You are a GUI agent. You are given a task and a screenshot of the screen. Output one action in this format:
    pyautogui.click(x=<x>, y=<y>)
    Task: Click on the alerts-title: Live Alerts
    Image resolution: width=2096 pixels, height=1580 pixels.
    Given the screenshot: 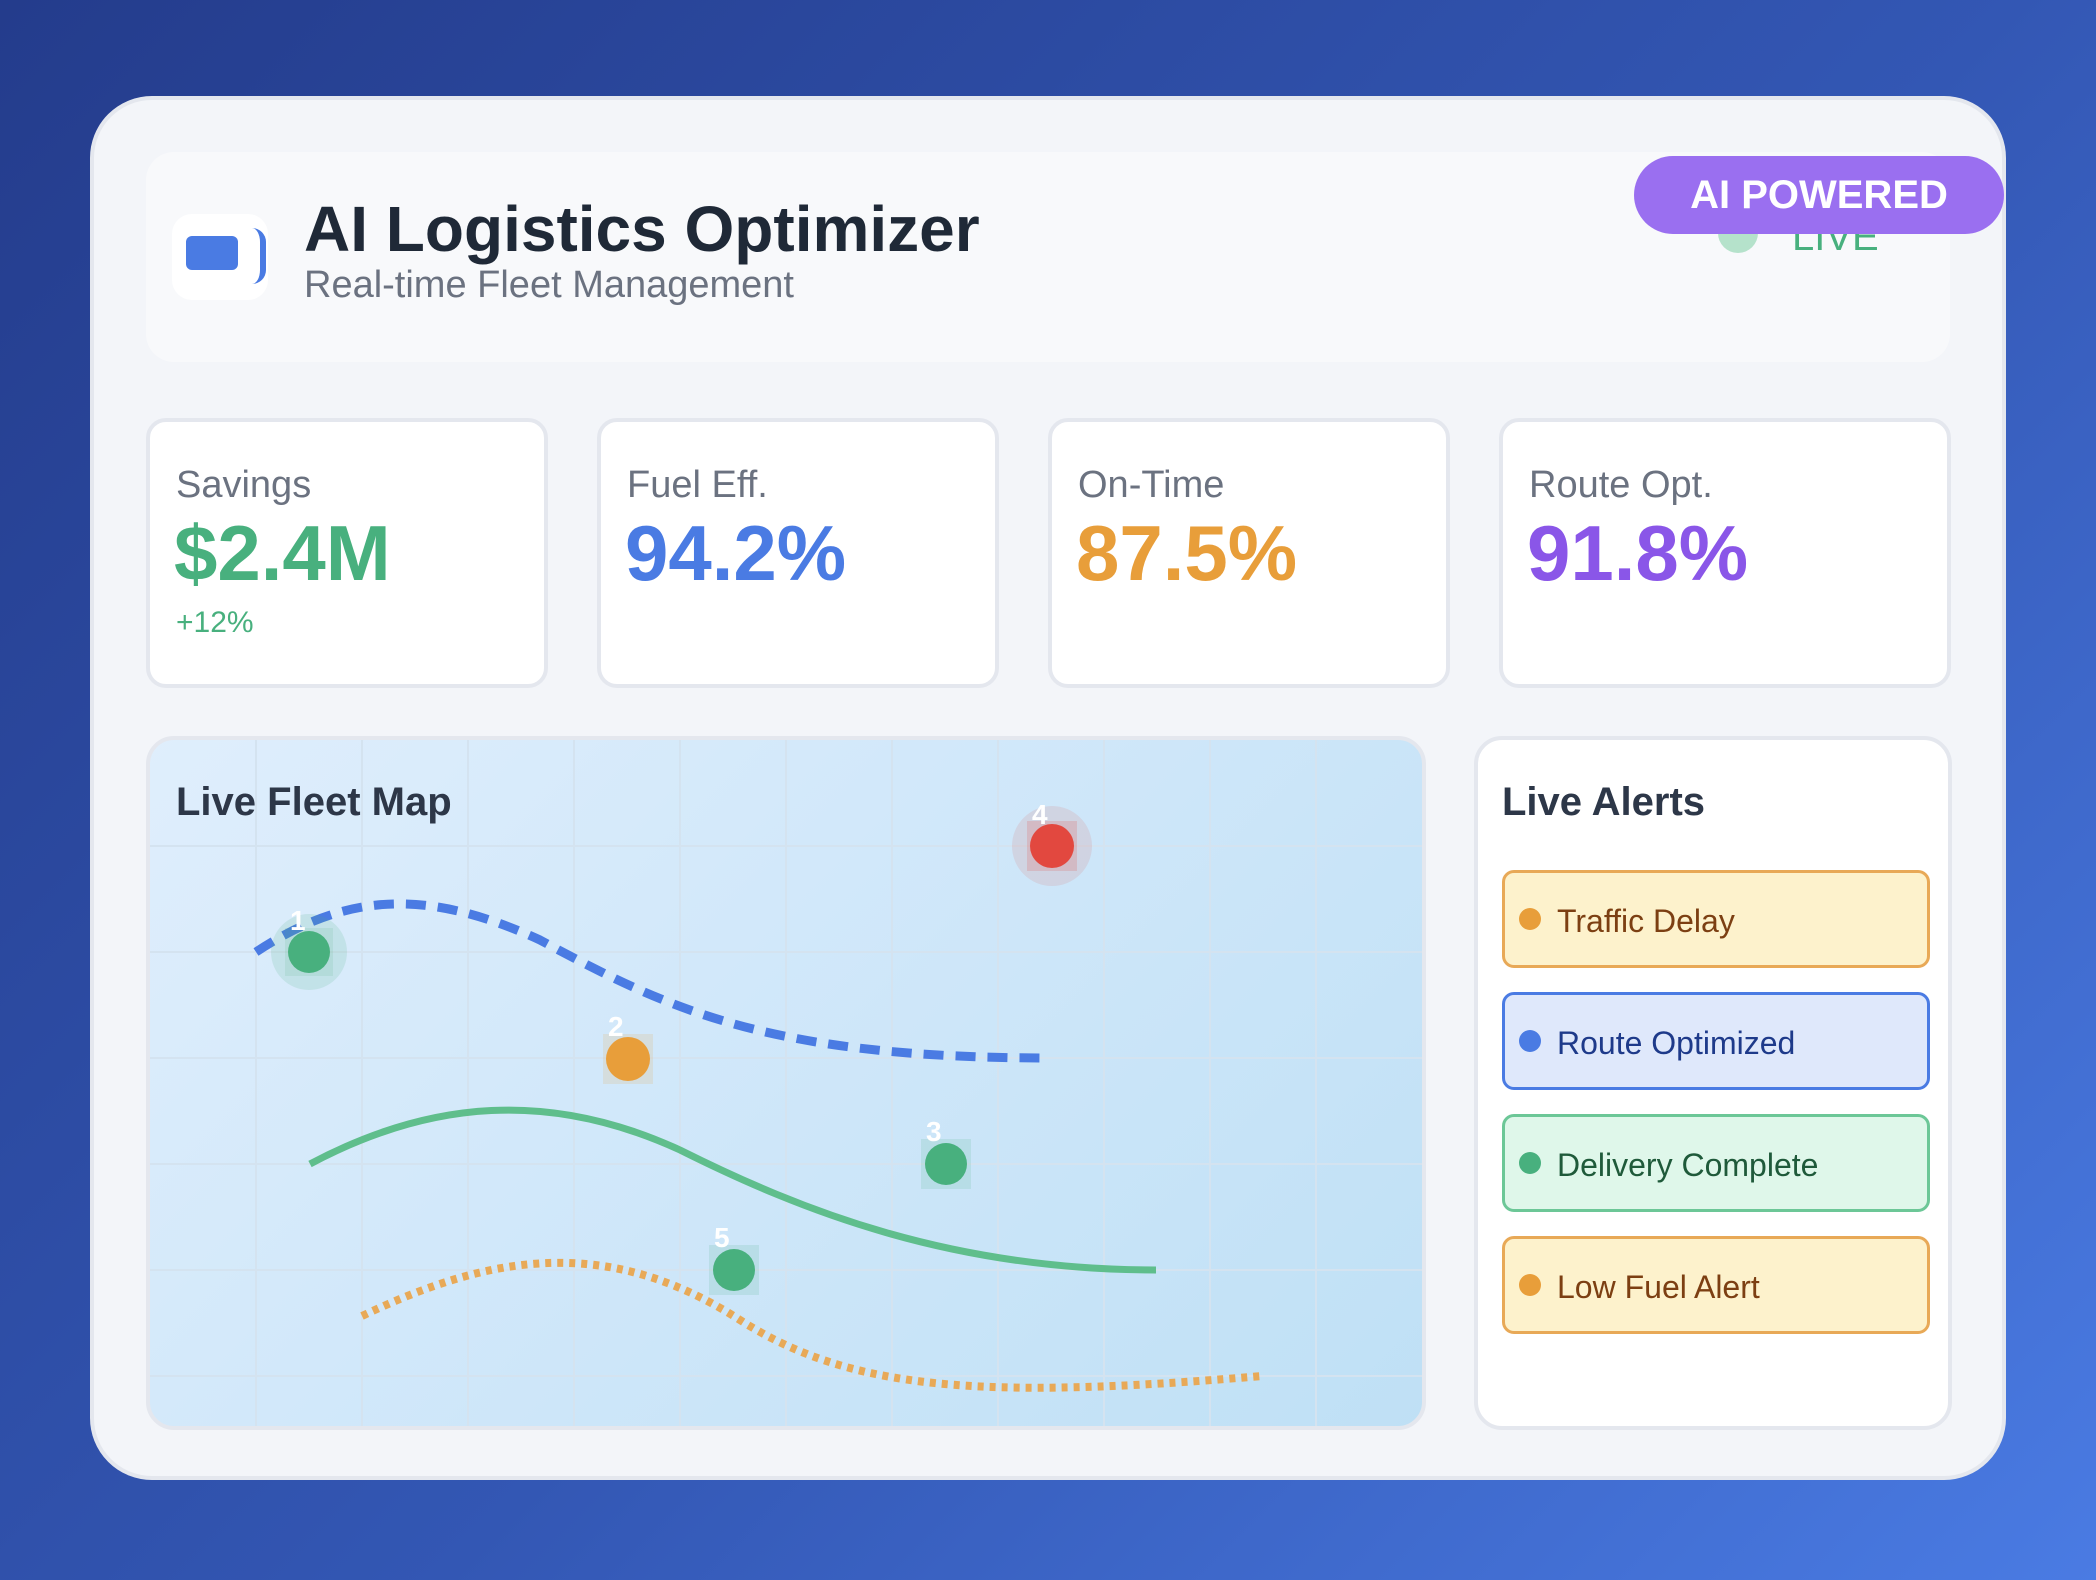 What is the action you would take?
    pyautogui.click(x=1604, y=802)
    